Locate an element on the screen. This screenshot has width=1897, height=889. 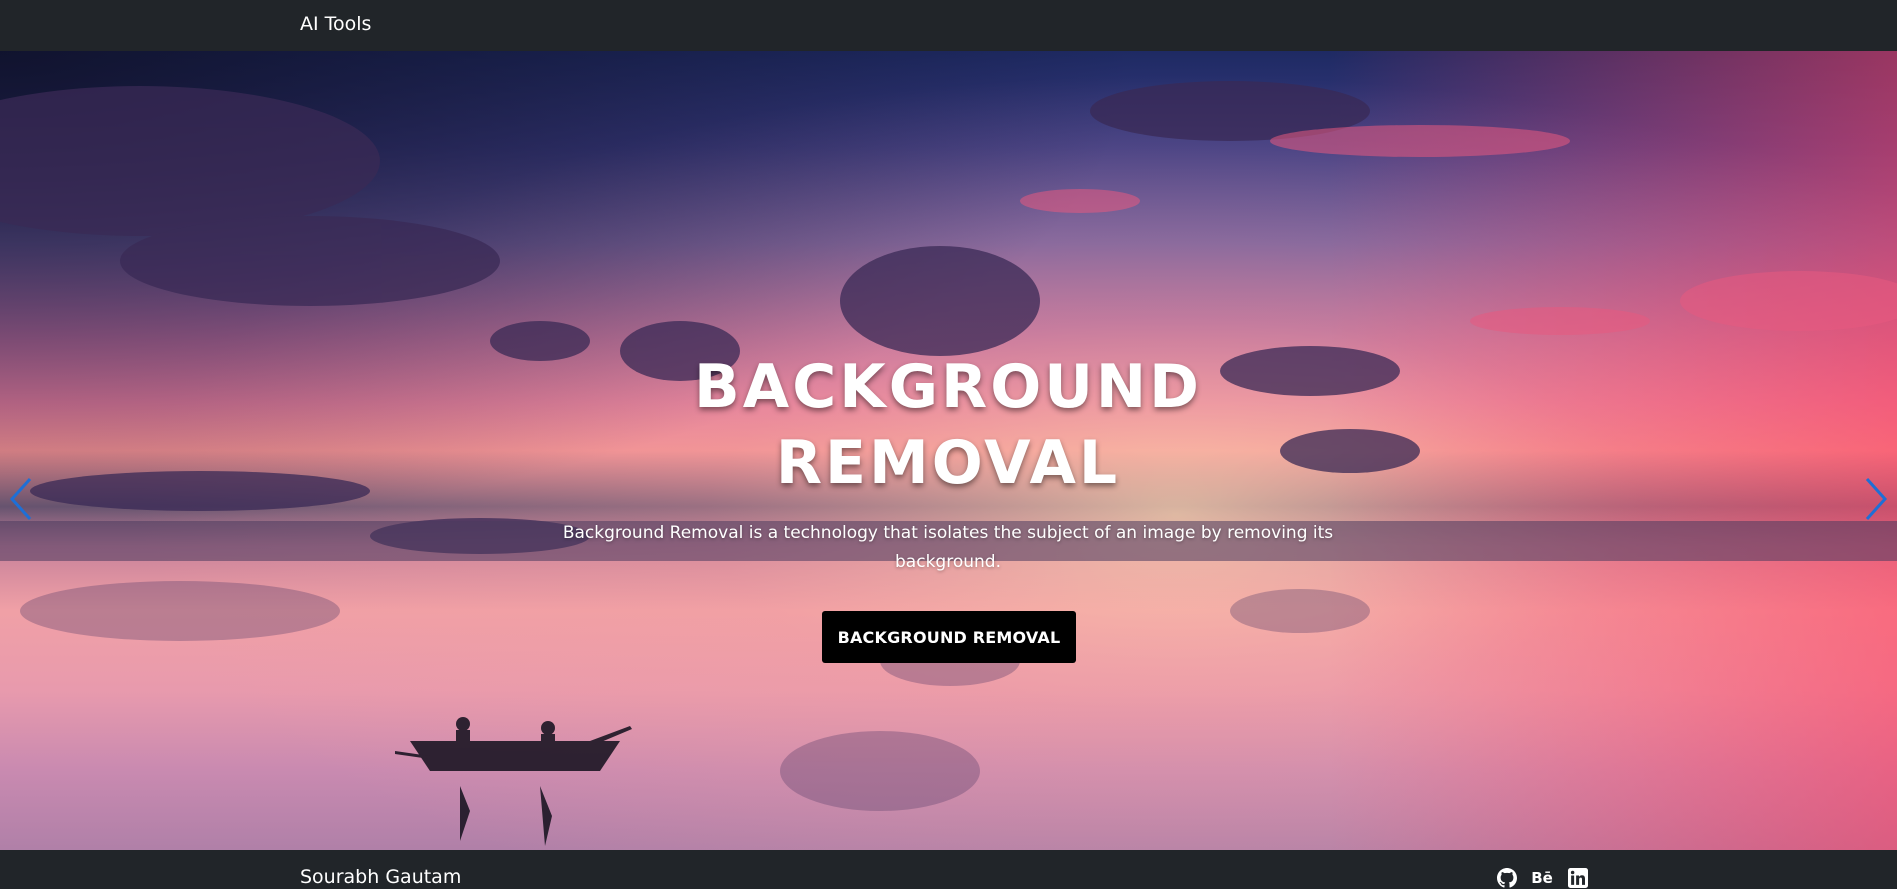
github-icon is located at coordinates (1507, 878).